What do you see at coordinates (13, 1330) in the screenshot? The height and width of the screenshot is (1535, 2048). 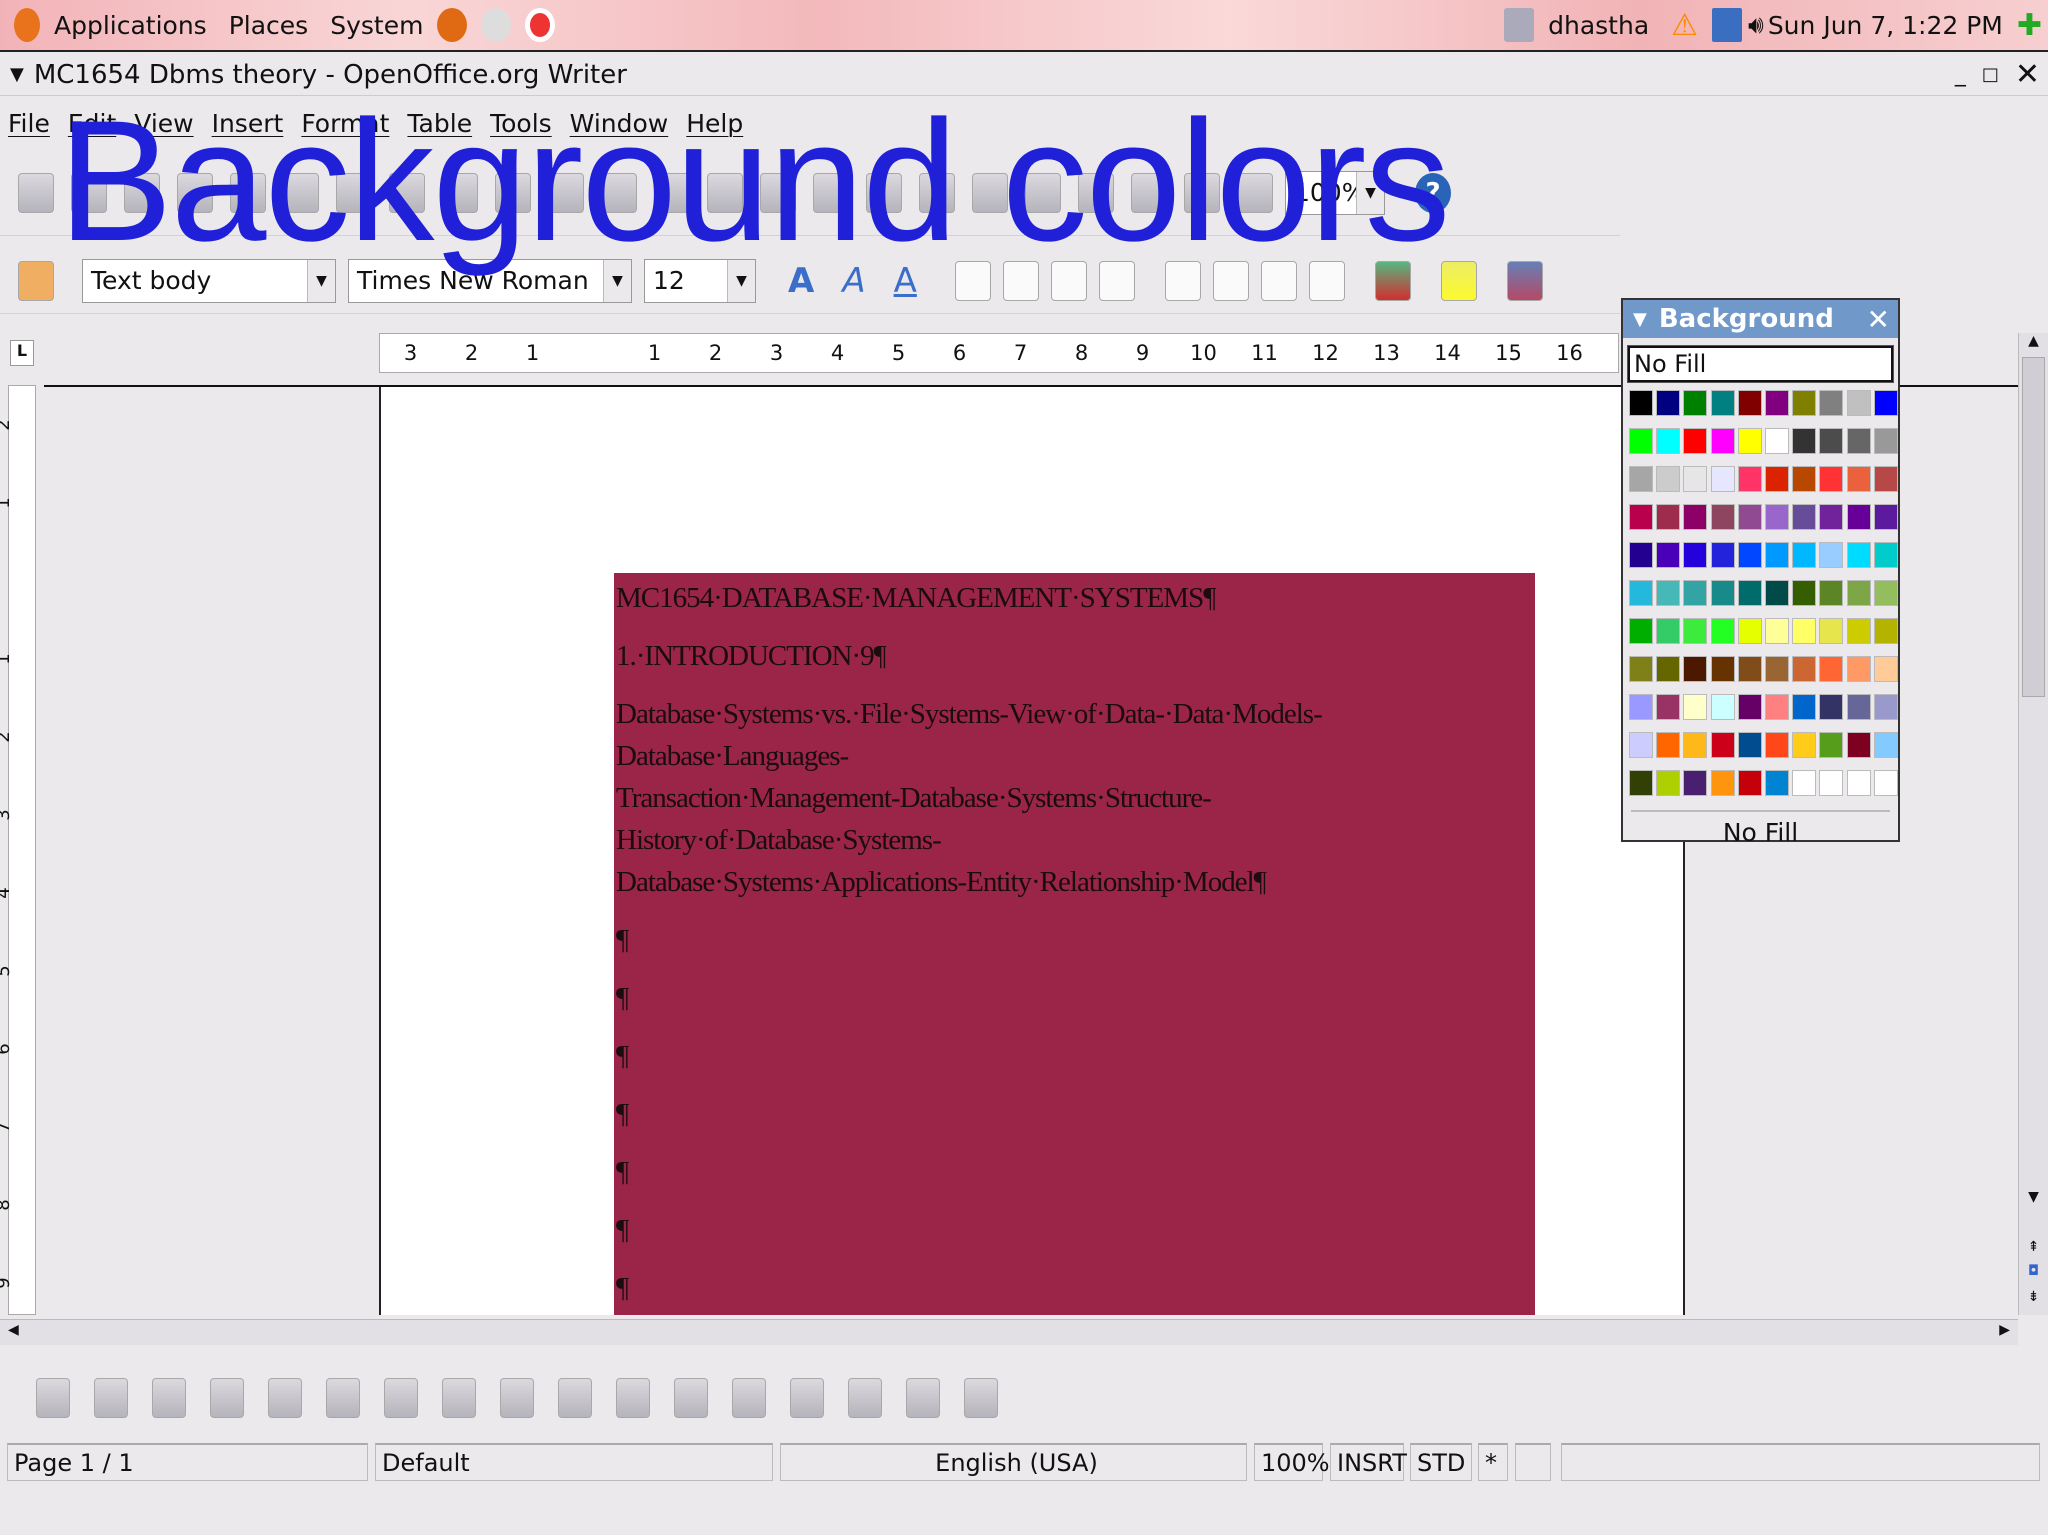 I see `scroll-left-icon: ◀` at bounding box center [13, 1330].